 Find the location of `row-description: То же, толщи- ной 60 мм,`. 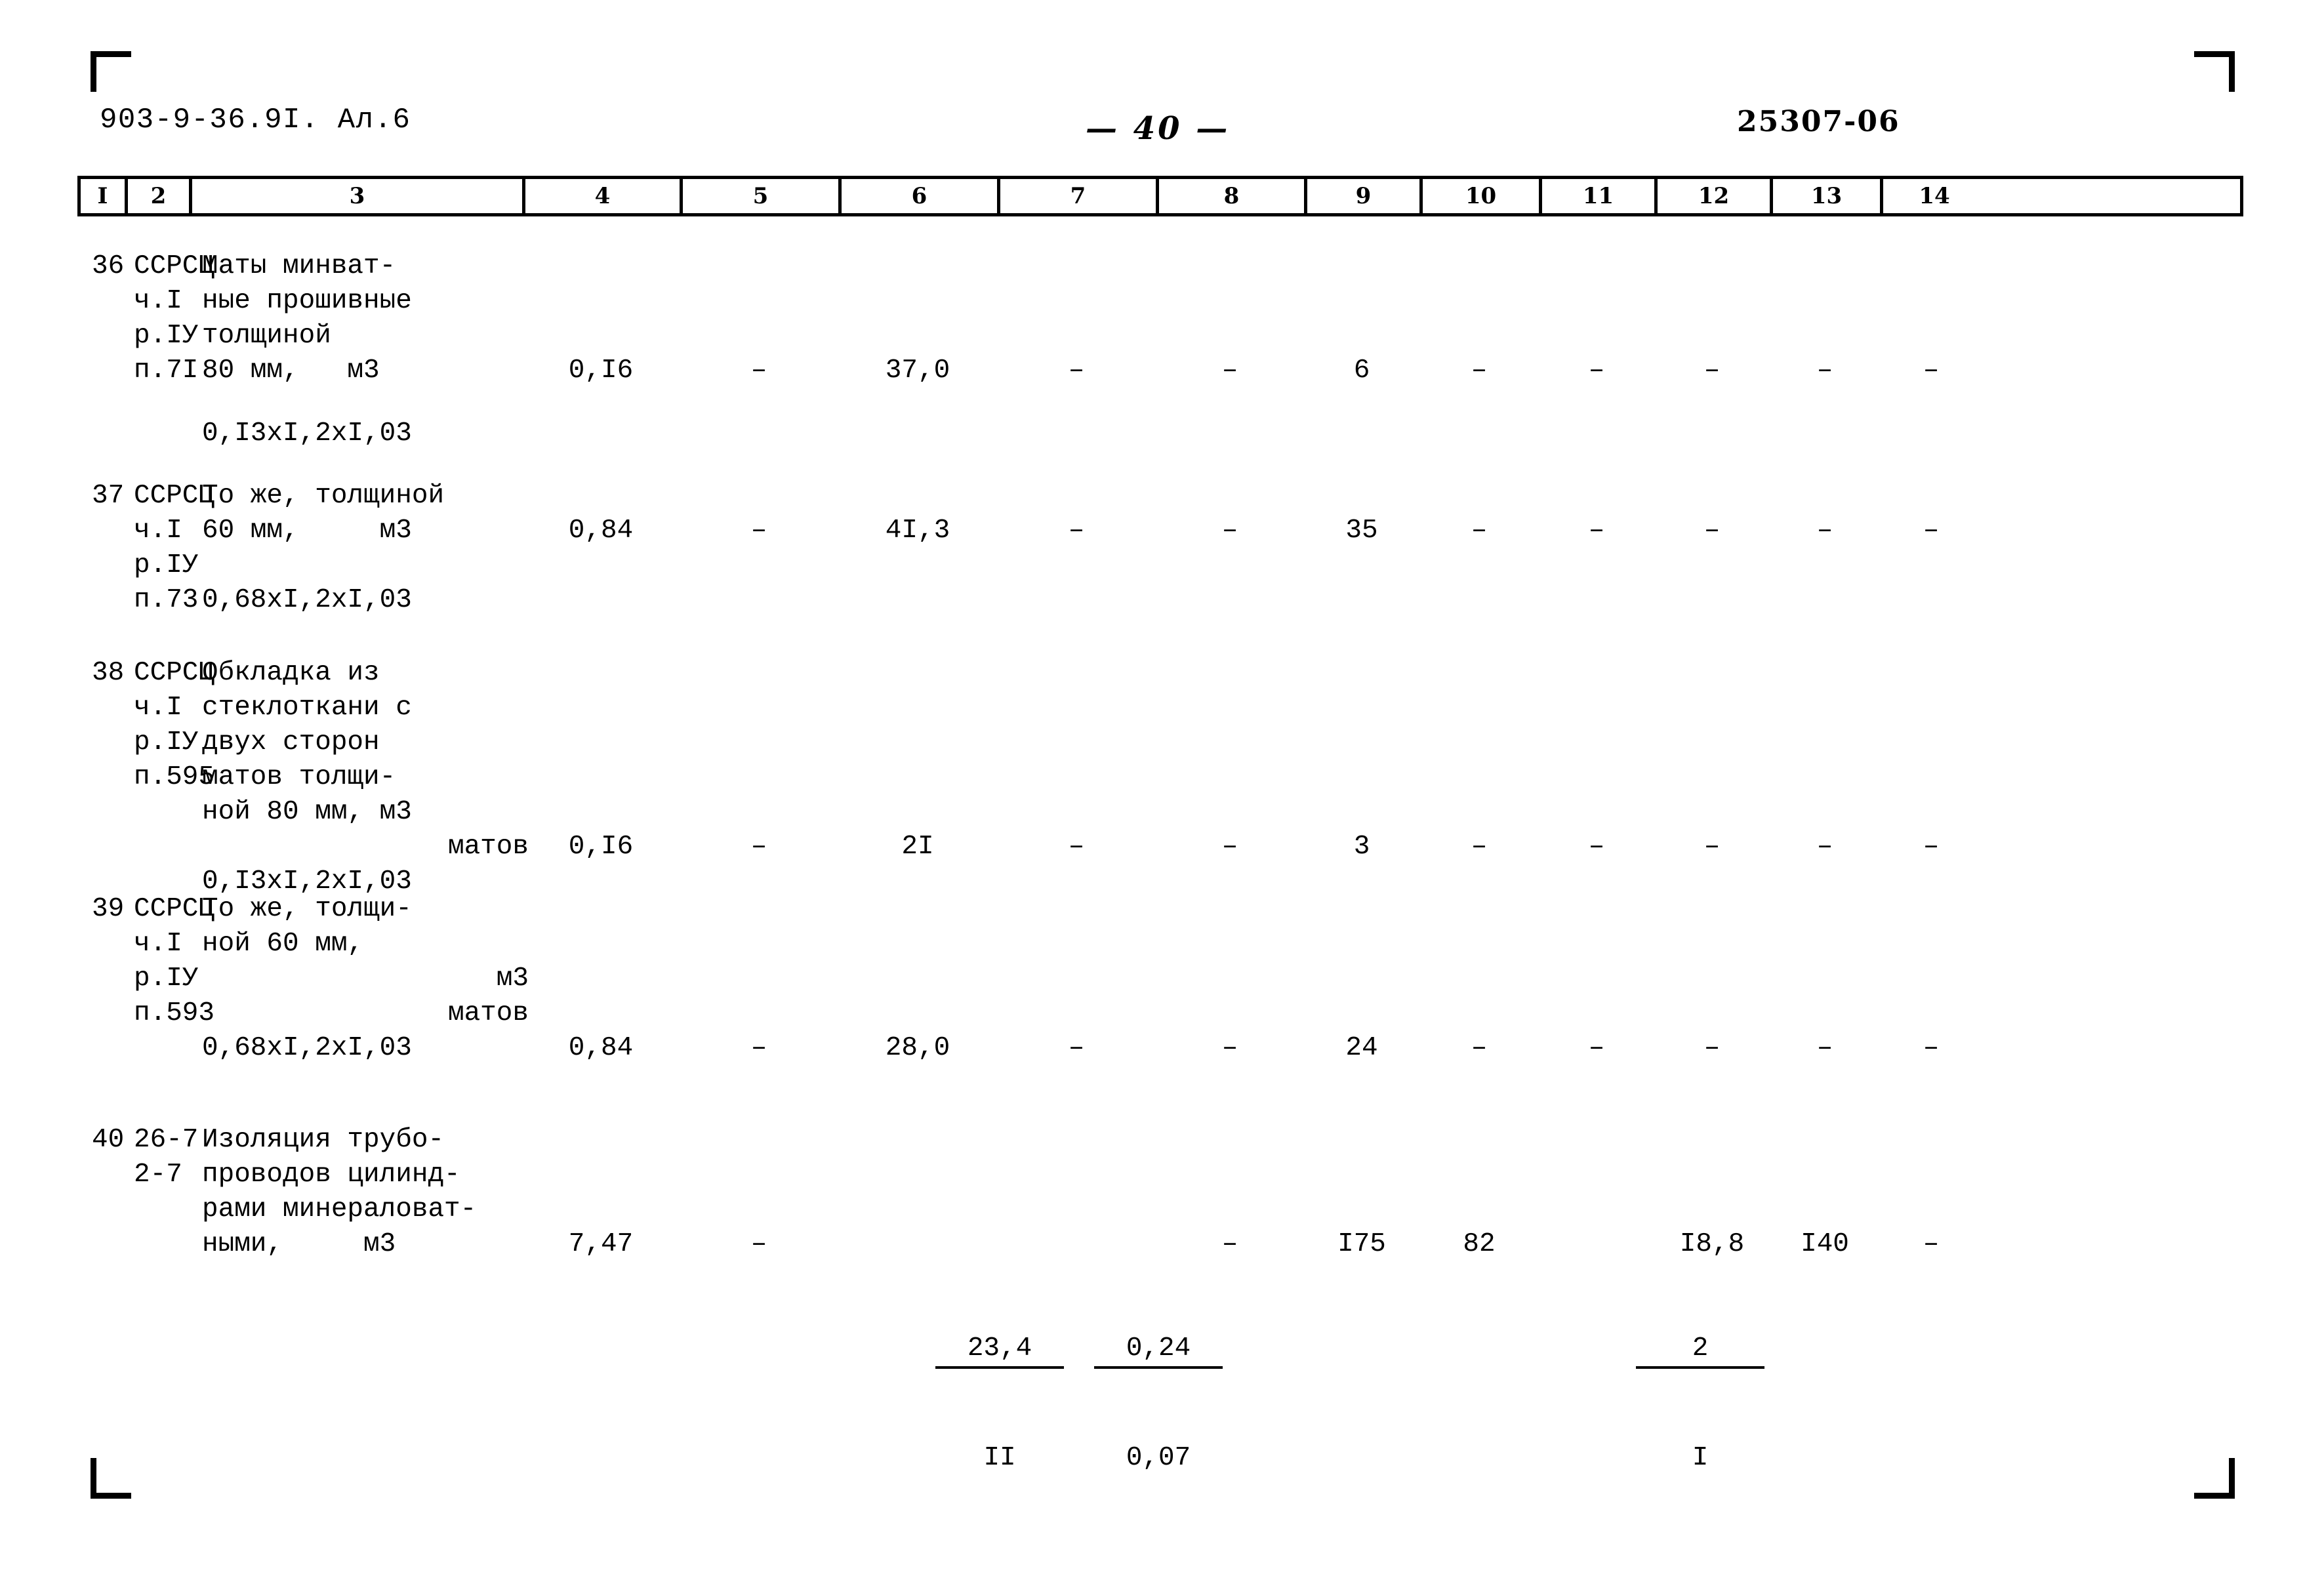

row-description: То же, толщи- ной 60 мм, is located at coordinates (307, 926).